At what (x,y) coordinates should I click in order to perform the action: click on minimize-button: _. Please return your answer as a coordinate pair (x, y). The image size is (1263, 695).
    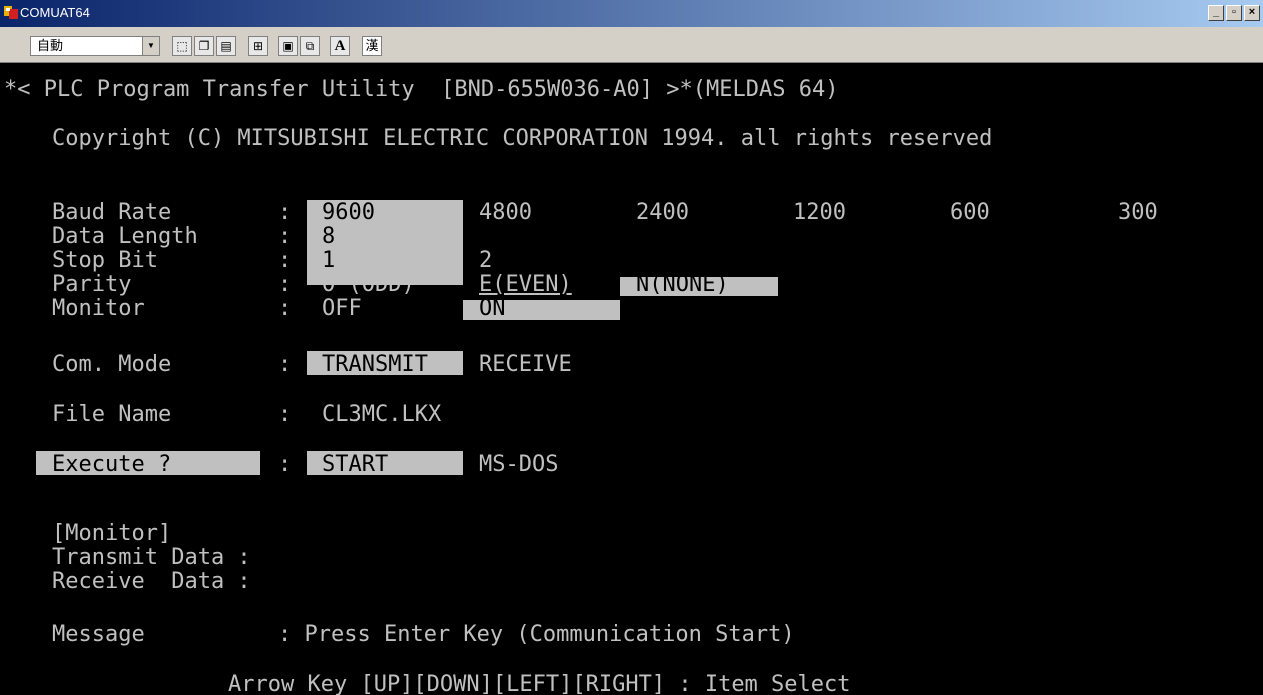
    Looking at the image, I should click on (1216, 13).